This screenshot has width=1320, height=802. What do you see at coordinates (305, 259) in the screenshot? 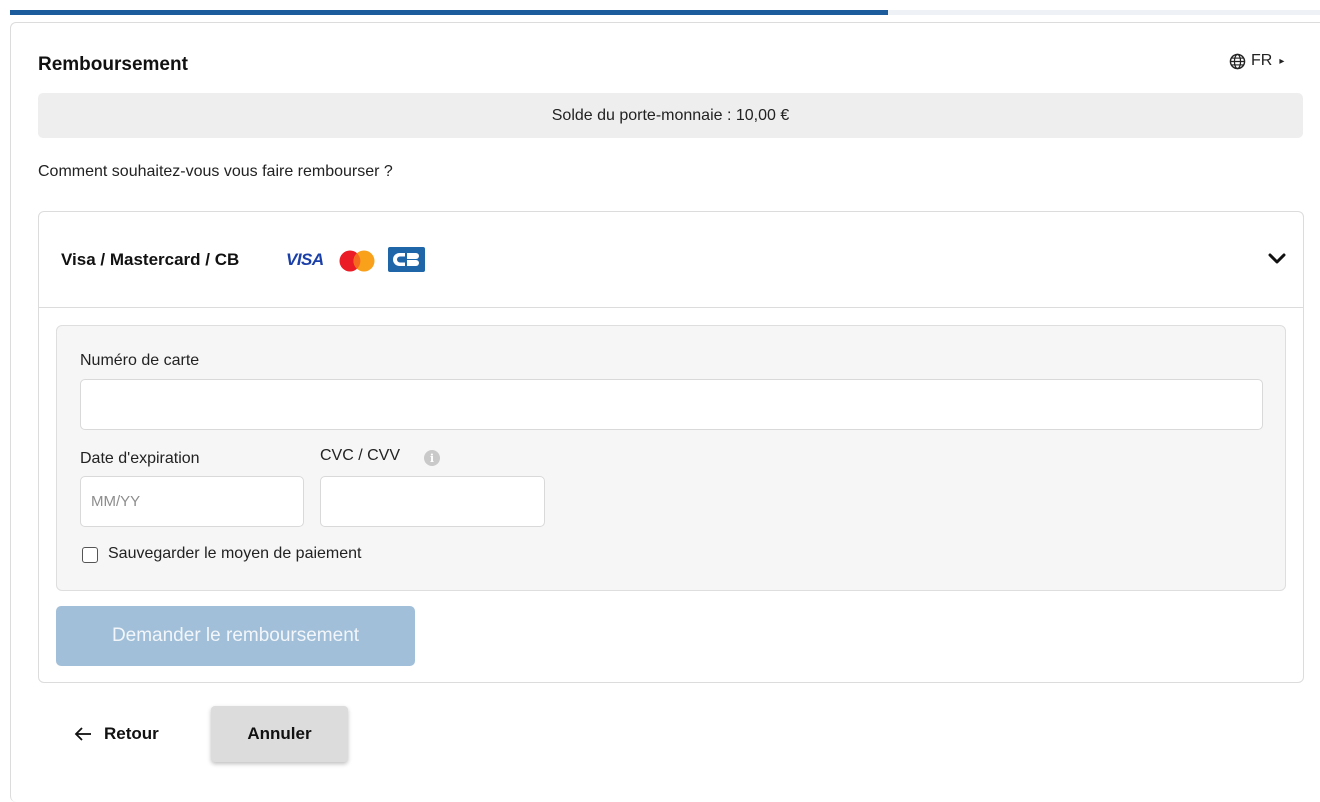
I see `visa-logo: VISA` at bounding box center [305, 259].